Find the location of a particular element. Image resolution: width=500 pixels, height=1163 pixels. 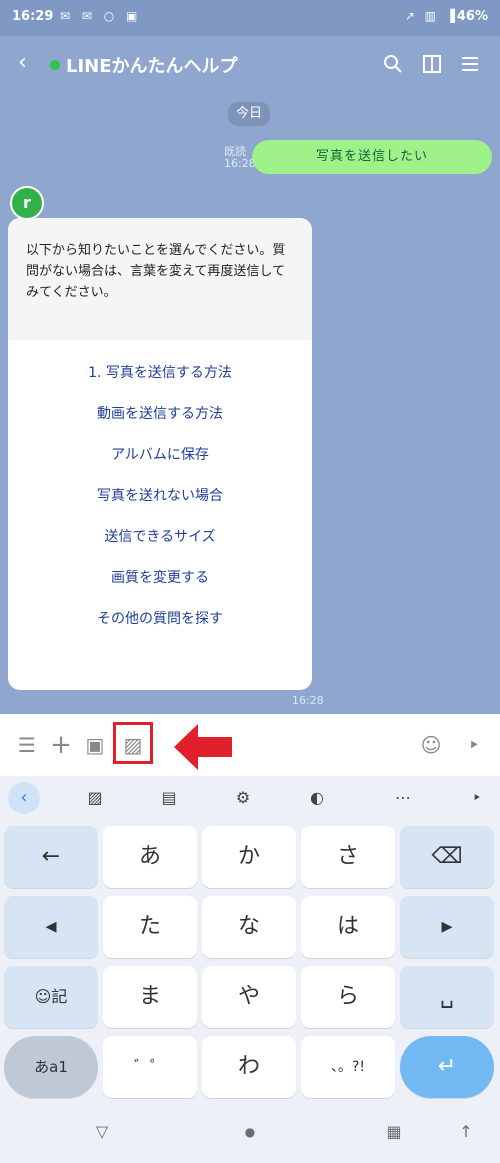

nav-home-icon: ● is located at coordinates (250, 1132).